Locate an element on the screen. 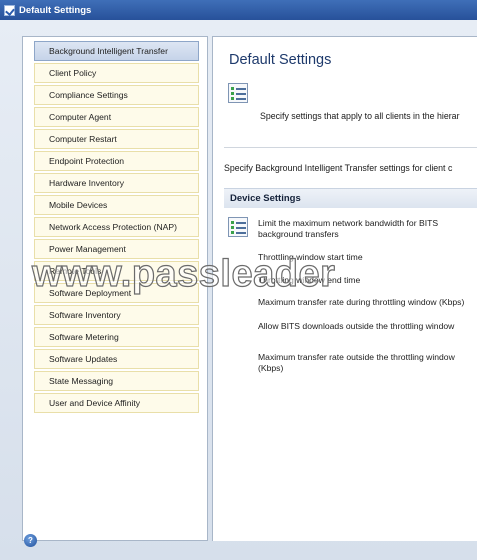  settings-list-icon is located at coordinates (238, 93).